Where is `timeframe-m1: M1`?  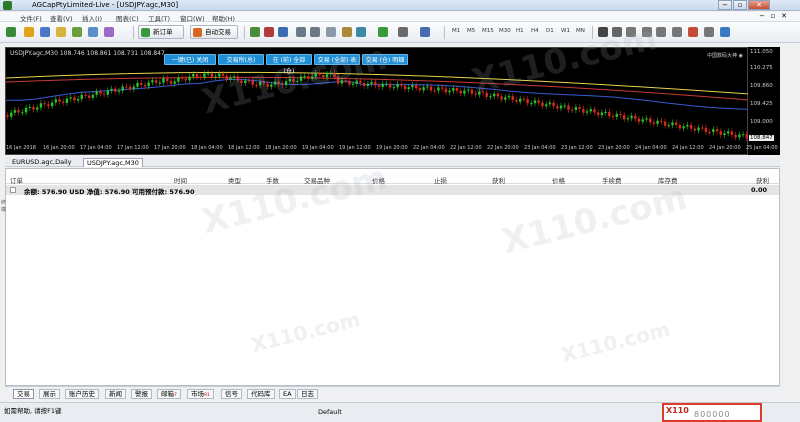
timeframe-m1: M1 is located at coordinates (456, 31).